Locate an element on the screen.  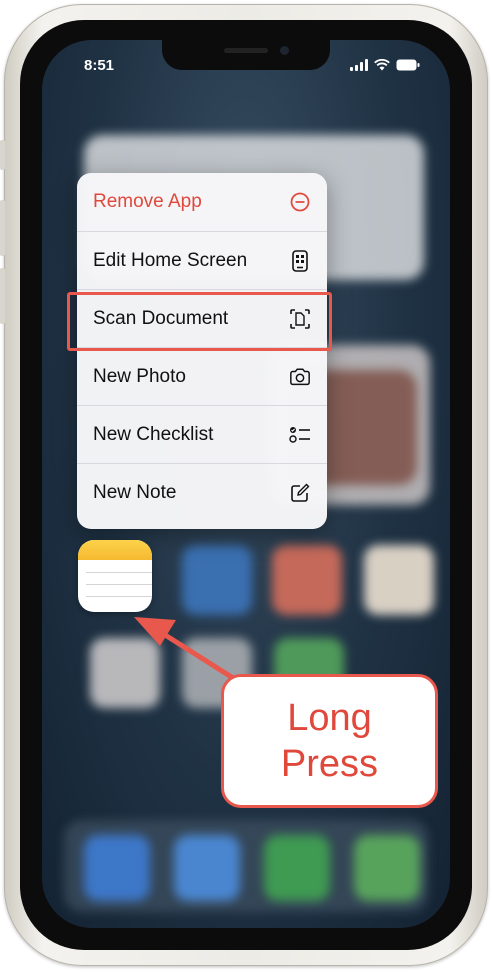
callout-line-1: Long is located at coordinates (329, 718).